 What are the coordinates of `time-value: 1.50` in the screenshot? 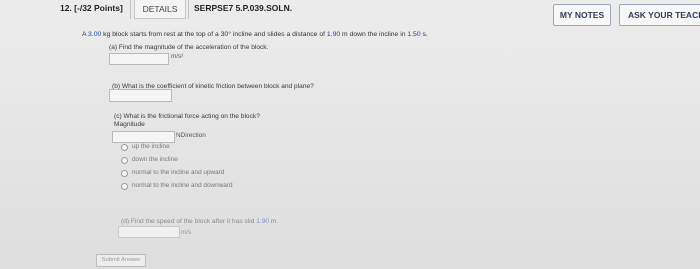 It's located at (414, 34).